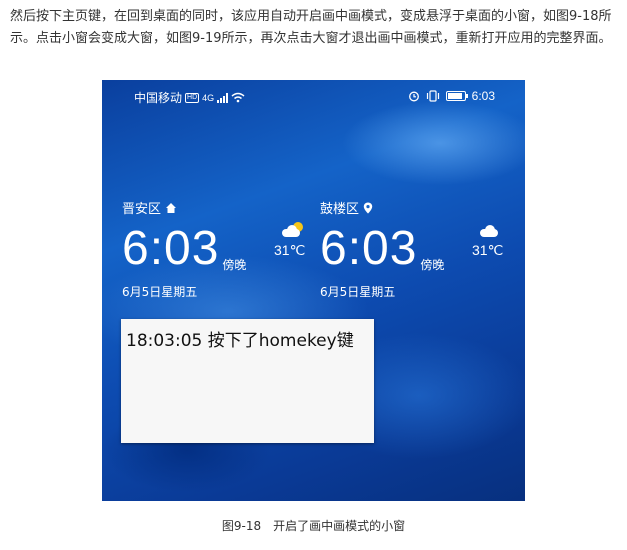 Image resolution: width=627 pixels, height=550 pixels. What do you see at coordinates (208, 97) in the screenshot?
I see `network-type: 4G` at bounding box center [208, 97].